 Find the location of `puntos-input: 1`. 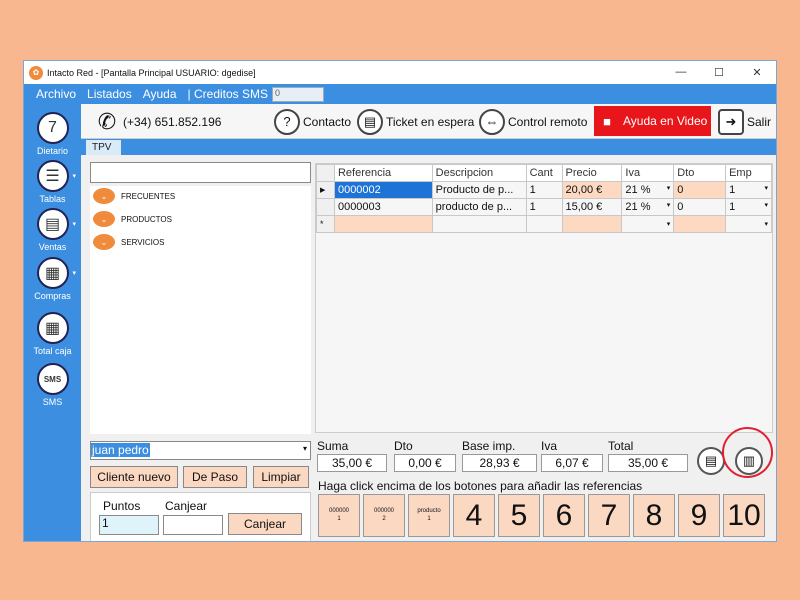

puntos-input: 1 is located at coordinates (129, 525).